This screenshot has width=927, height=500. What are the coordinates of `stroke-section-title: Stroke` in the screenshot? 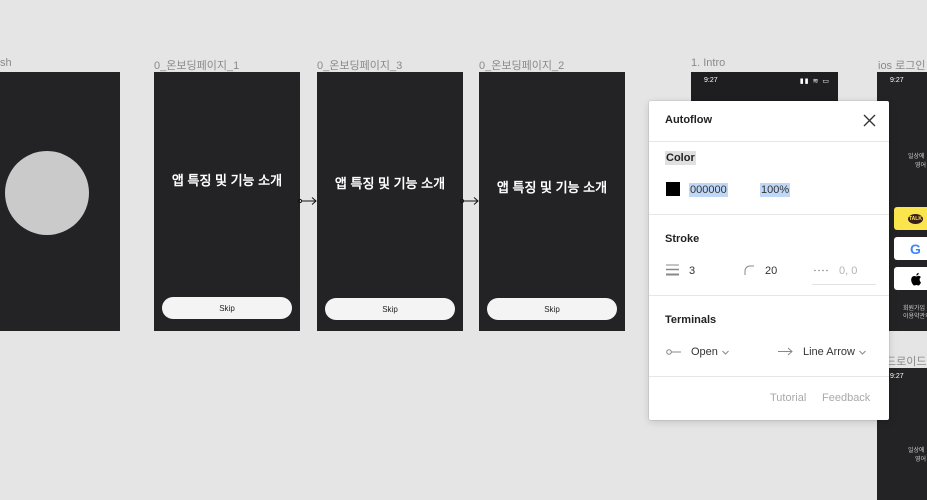 It's located at (682, 239).